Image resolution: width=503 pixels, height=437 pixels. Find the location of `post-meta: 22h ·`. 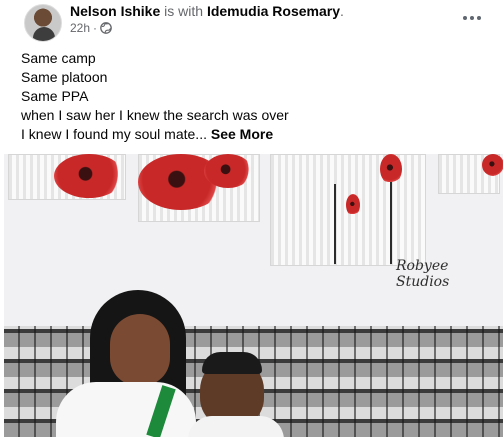

post-meta: 22h · is located at coordinates (91, 28).